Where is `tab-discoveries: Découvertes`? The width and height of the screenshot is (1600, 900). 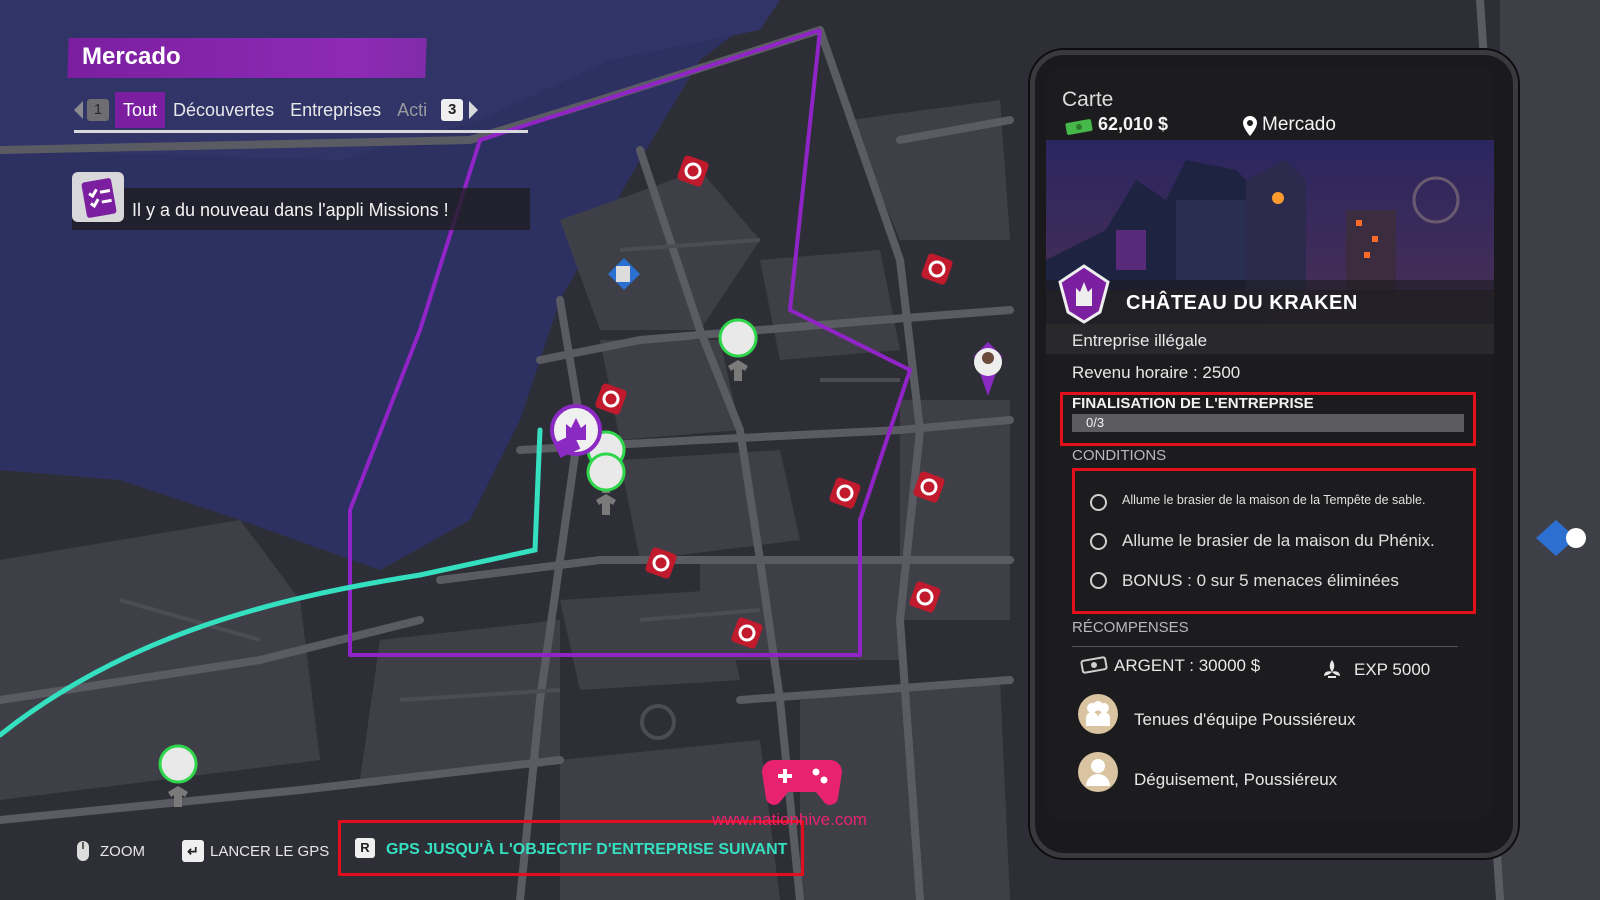
tab-discoveries: Découvertes is located at coordinates (223, 110).